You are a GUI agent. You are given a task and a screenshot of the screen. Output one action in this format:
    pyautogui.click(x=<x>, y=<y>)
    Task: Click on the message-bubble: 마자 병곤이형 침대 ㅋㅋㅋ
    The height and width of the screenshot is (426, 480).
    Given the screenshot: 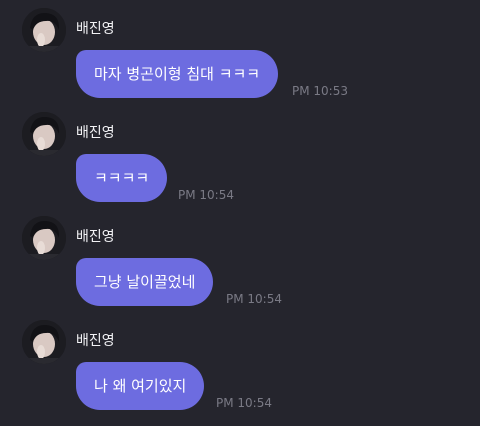 What is the action you would take?
    pyautogui.click(x=177, y=74)
    